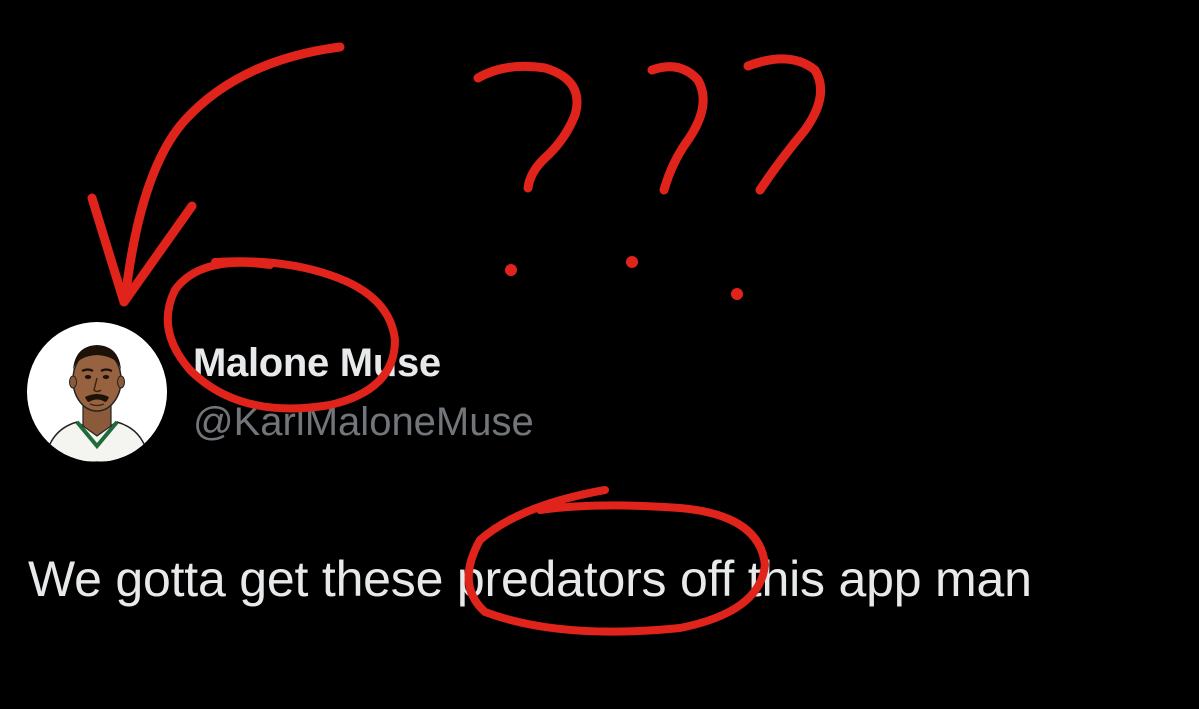 Image resolution: width=1199 pixels, height=709 pixels. What do you see at coordinates (317, 363) in the screenshot?
I see `author-display-name: Malone Muse` at bounding box center [317, 363].